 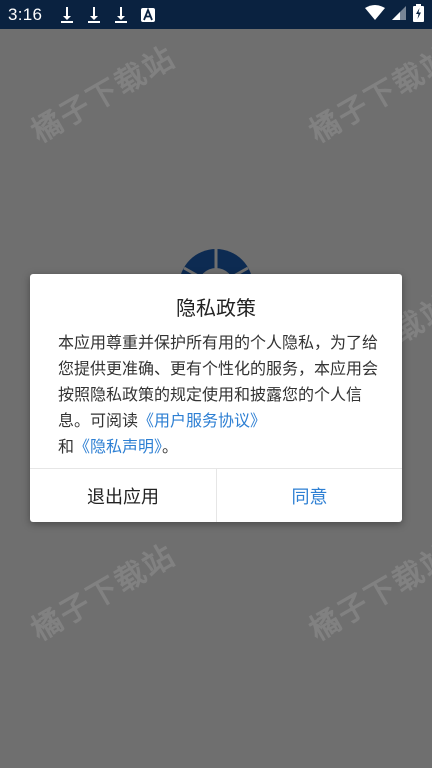 What do you see at coordinates (170, 446) in the screenshot?
I see `dialog-end-text: 。` at bounding box center [170, 446].